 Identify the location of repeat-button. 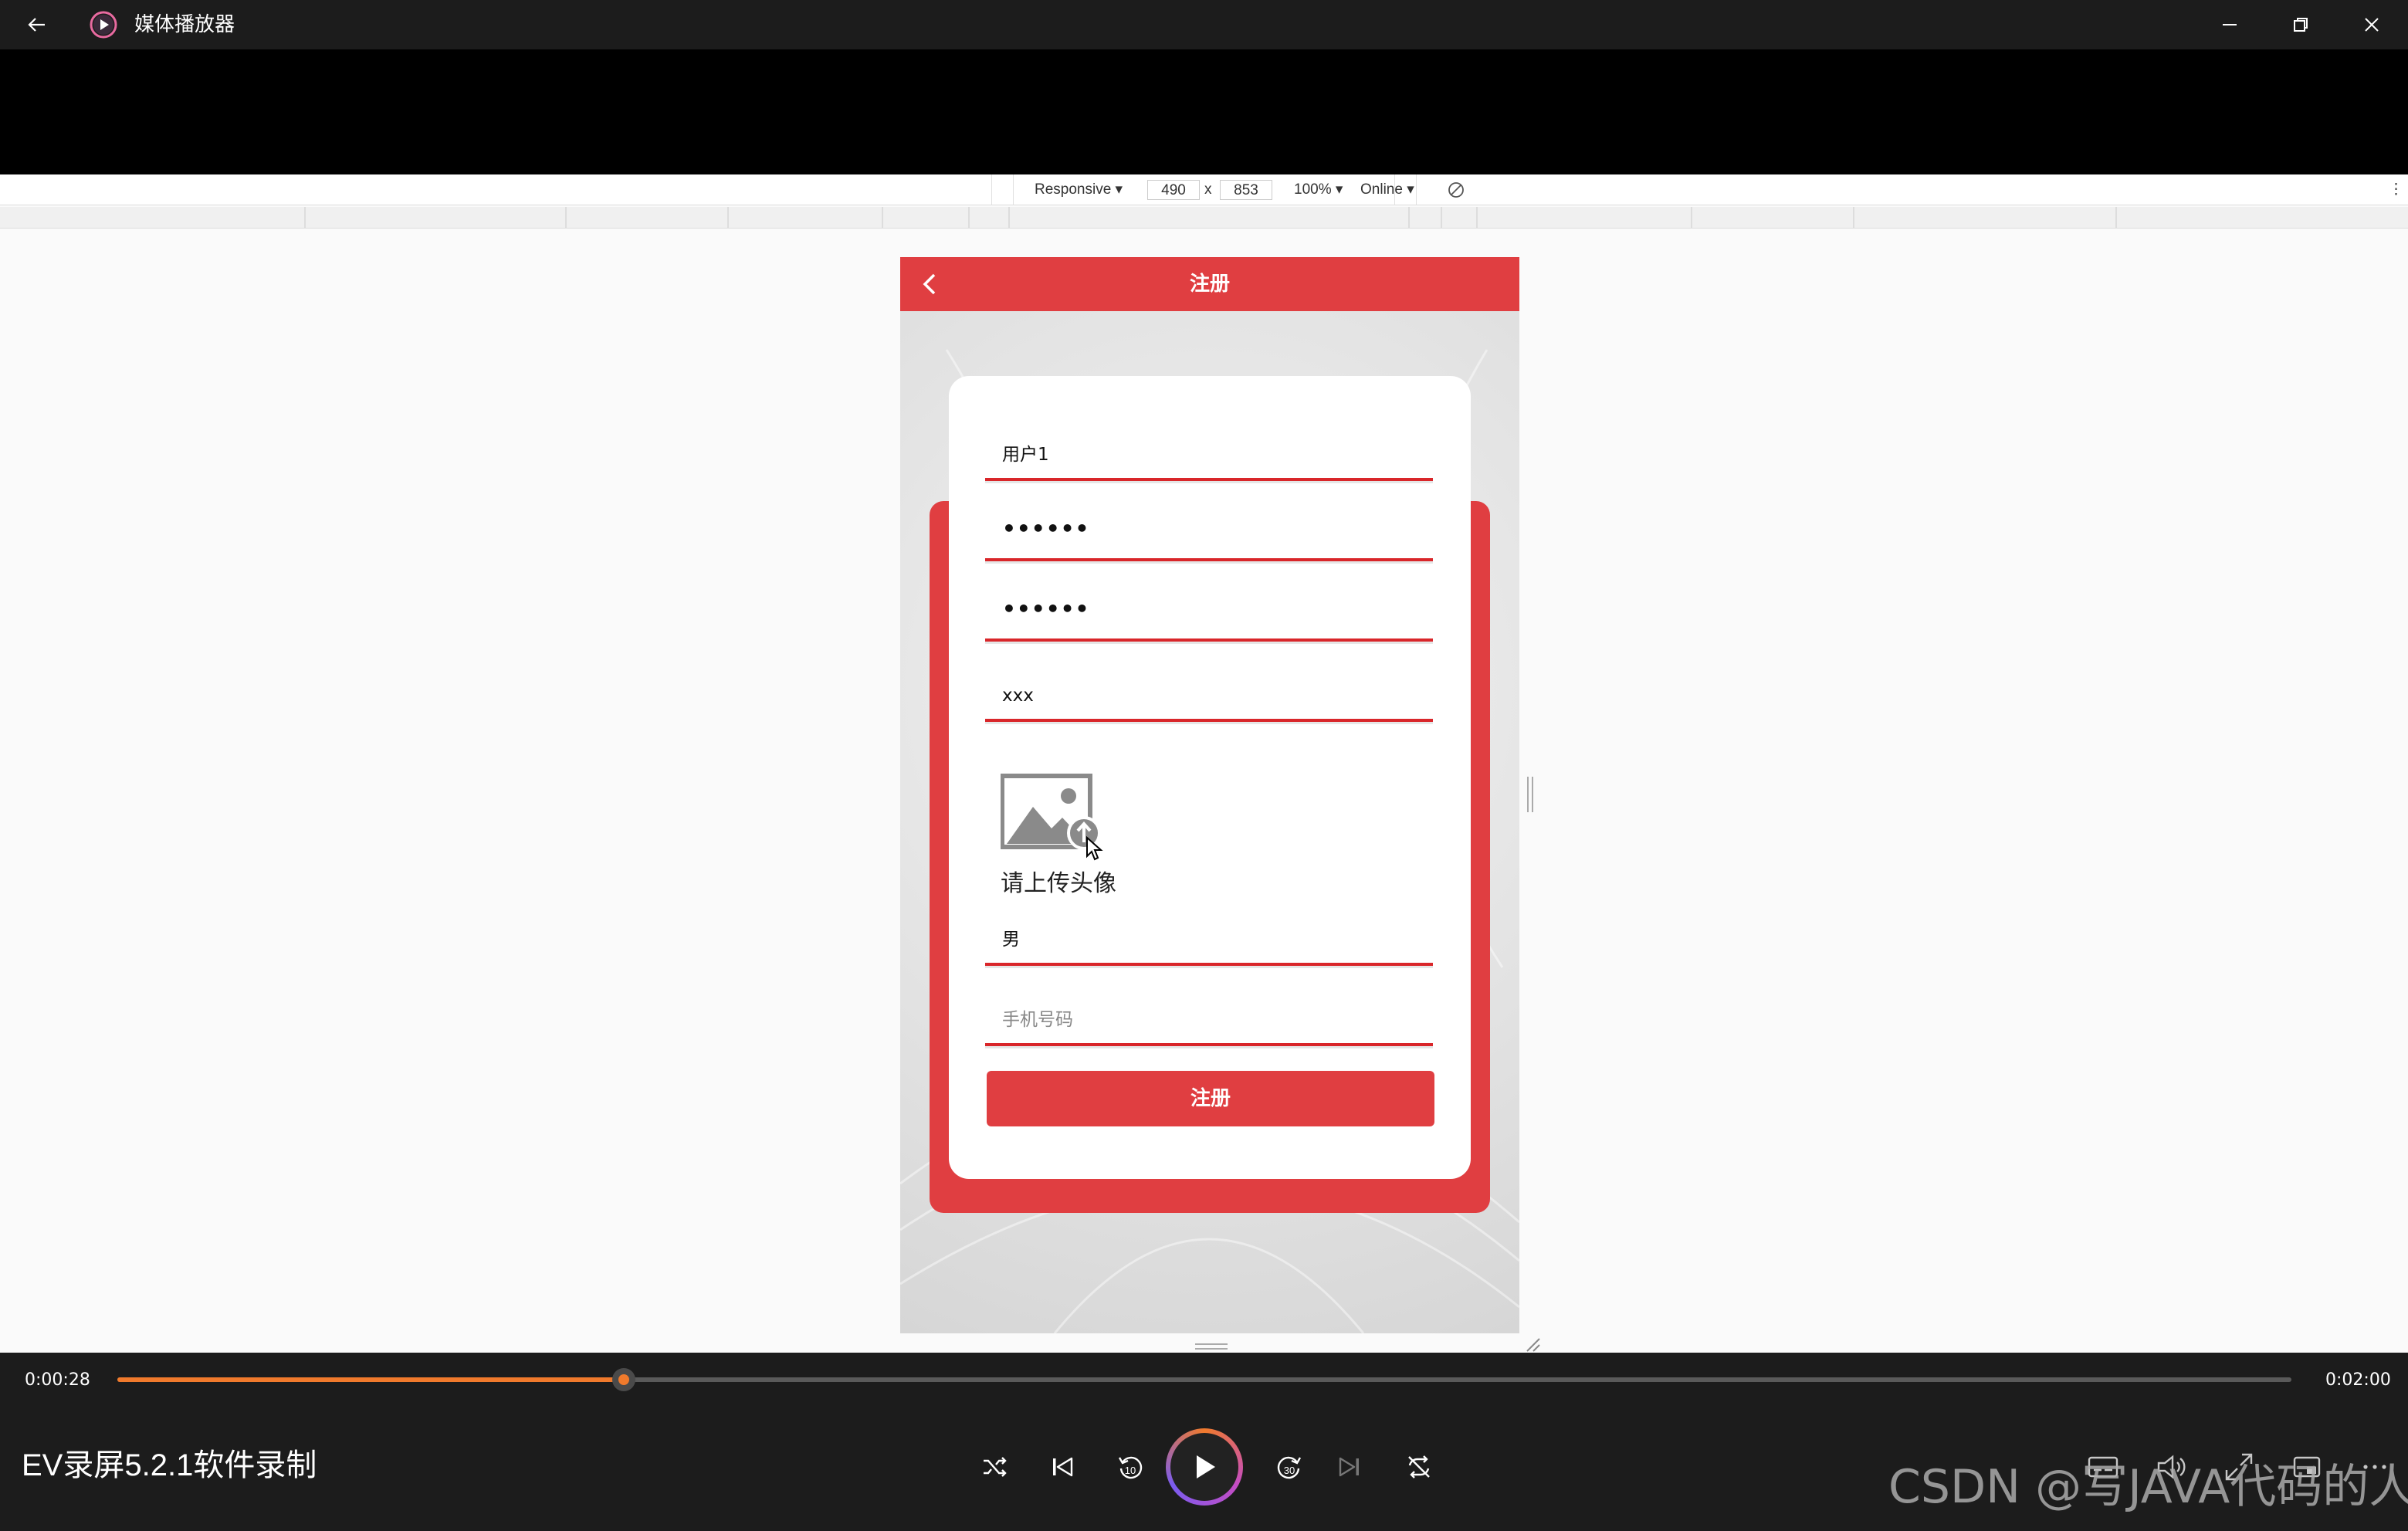
(1419, 1467).